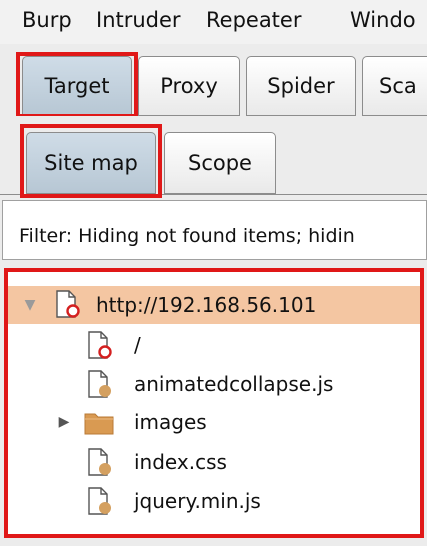 Image resolution: width=427 pixels, height=546 pixels. What do you see at coordinates (180, 462) in the screenshot?
I see `tree-node-label: index.css` at bounding box center [180, 462].